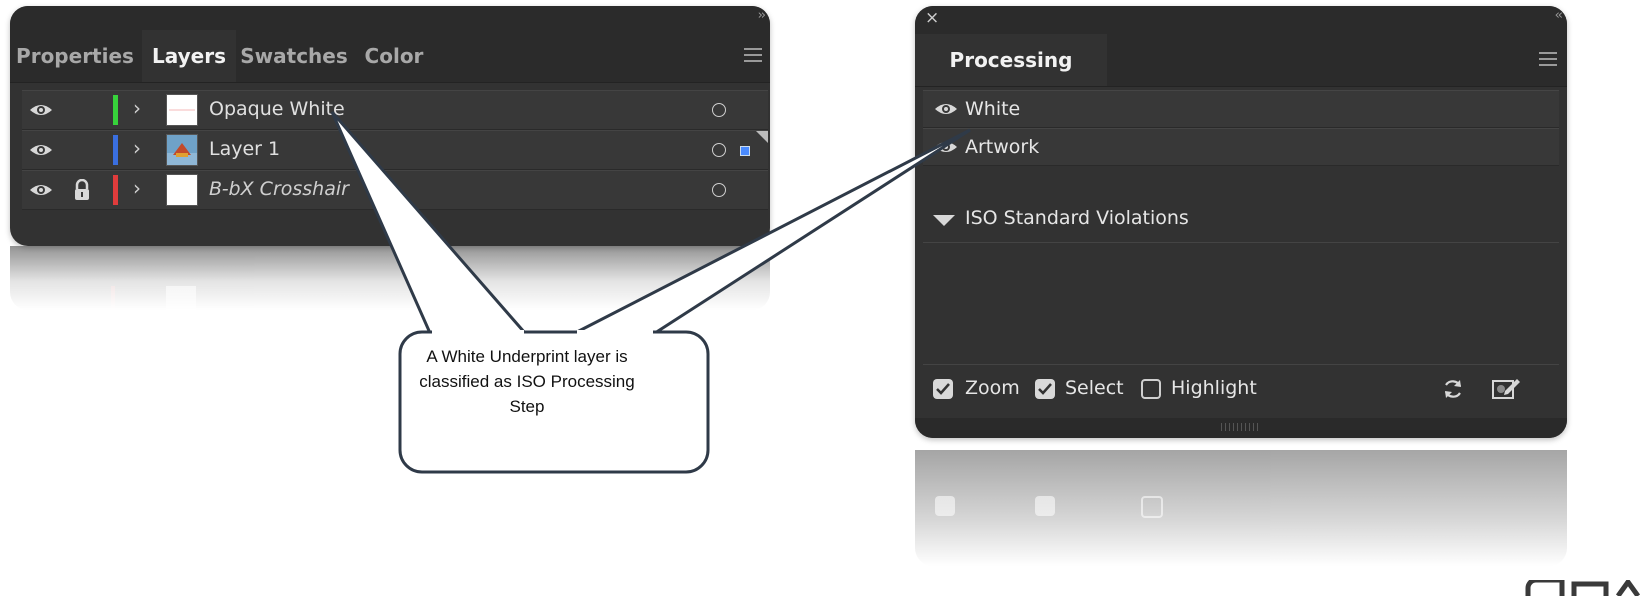  I want to click on callout-line: A White Underprint layer is, so click(527, 356).